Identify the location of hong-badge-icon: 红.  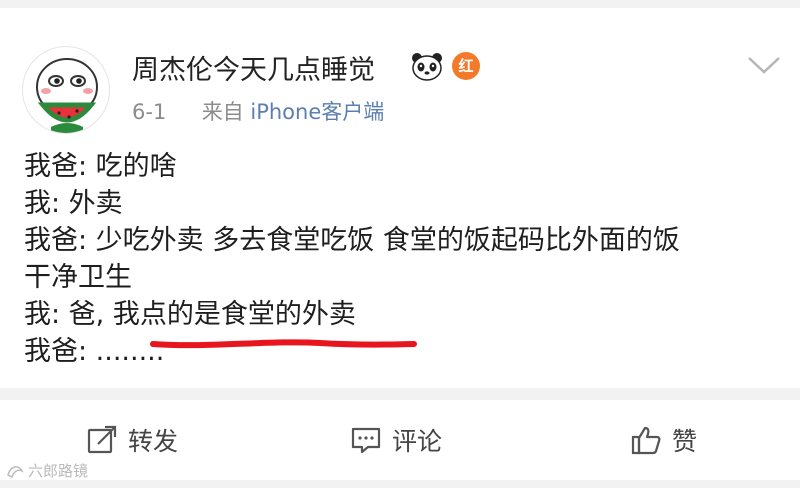
(466, 66).